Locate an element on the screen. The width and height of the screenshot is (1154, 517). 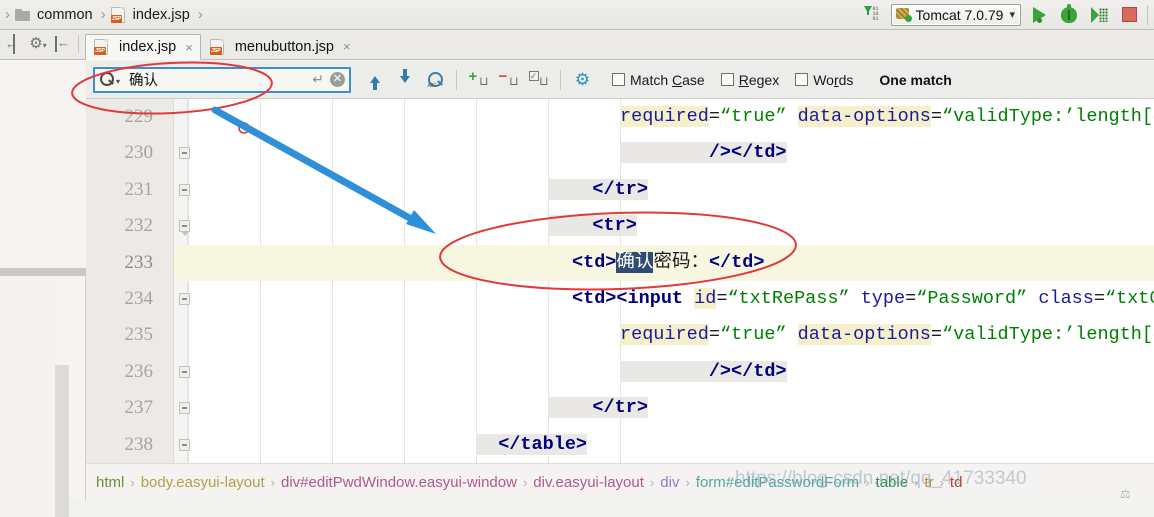
code-text: /></td> is located at coordinates (703, 153).